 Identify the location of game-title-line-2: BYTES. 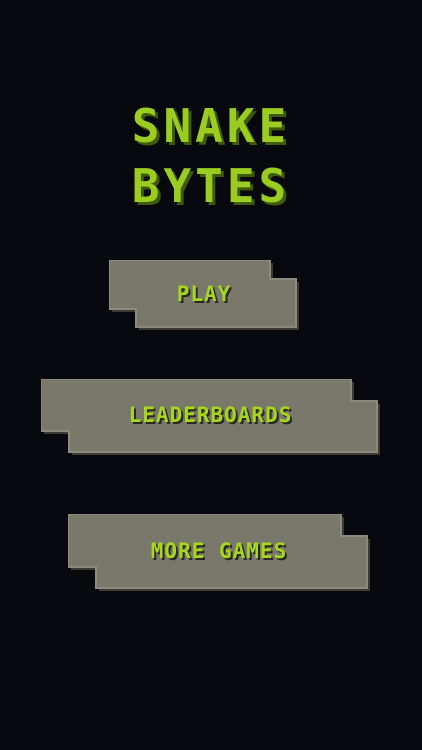
(211, 186).